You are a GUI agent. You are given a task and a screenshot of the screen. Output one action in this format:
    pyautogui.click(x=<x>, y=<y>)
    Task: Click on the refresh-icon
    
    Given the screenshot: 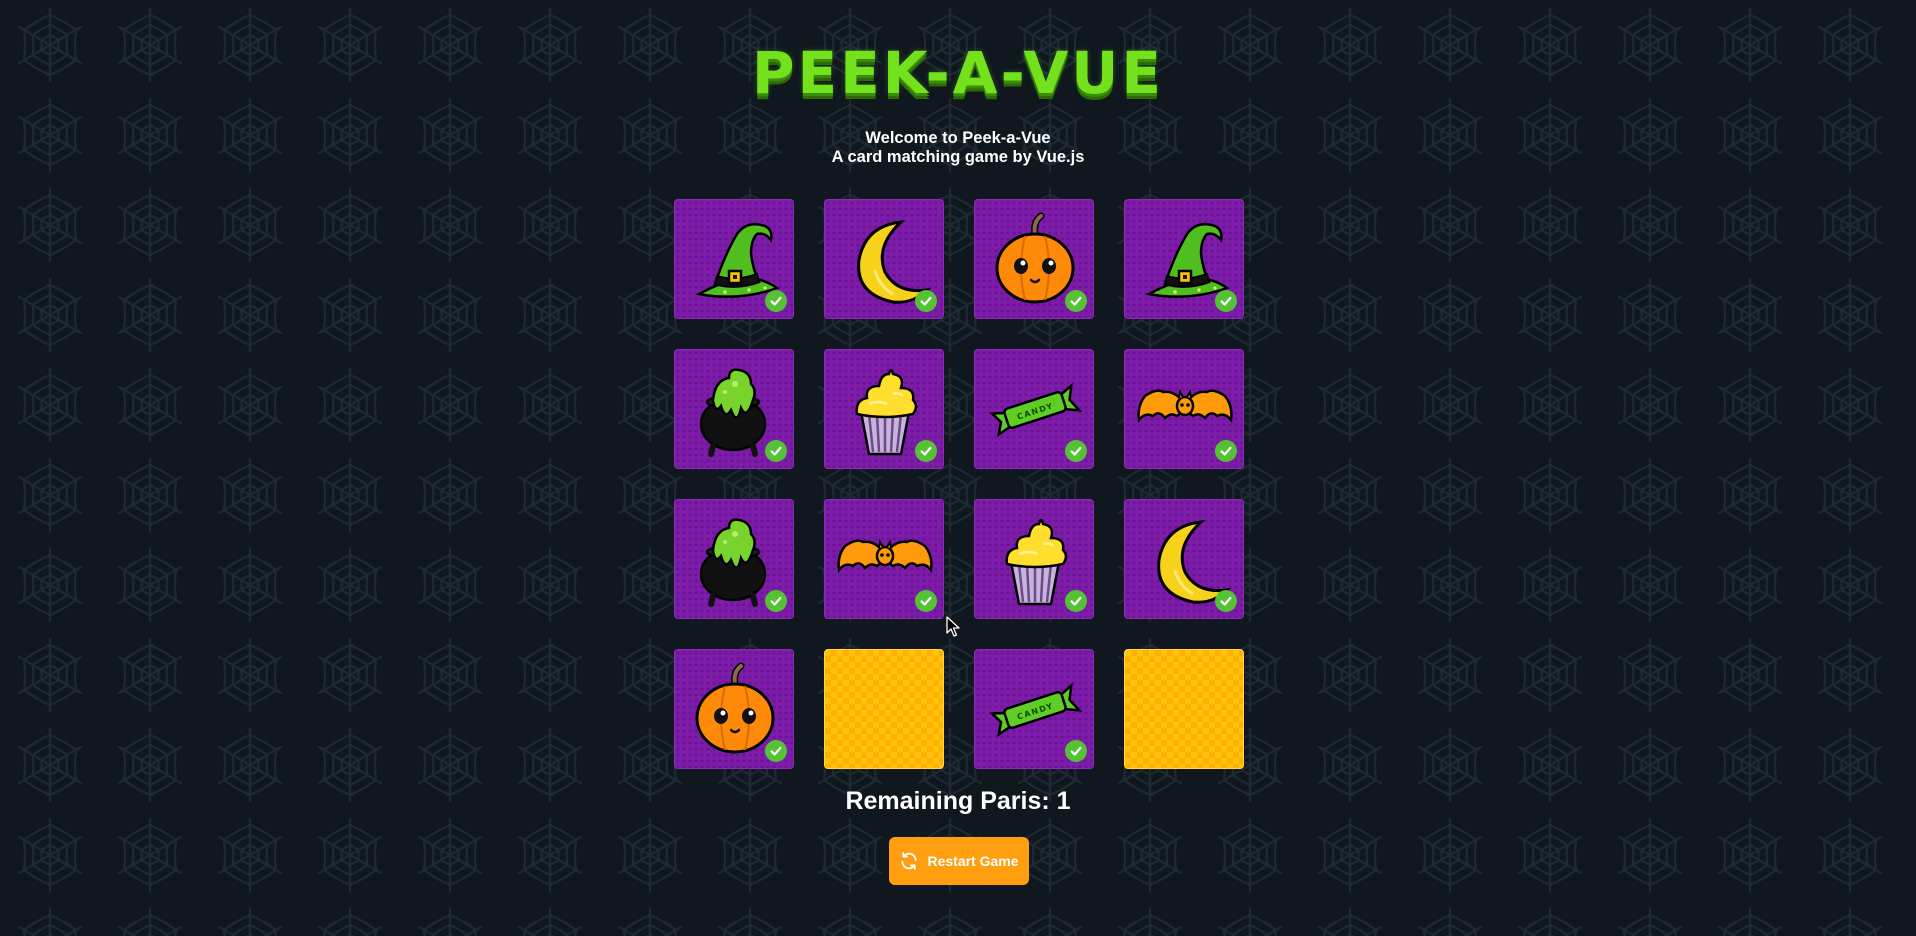 What is the action you would take?
    pyautogui.click(x=909, y=861)
    